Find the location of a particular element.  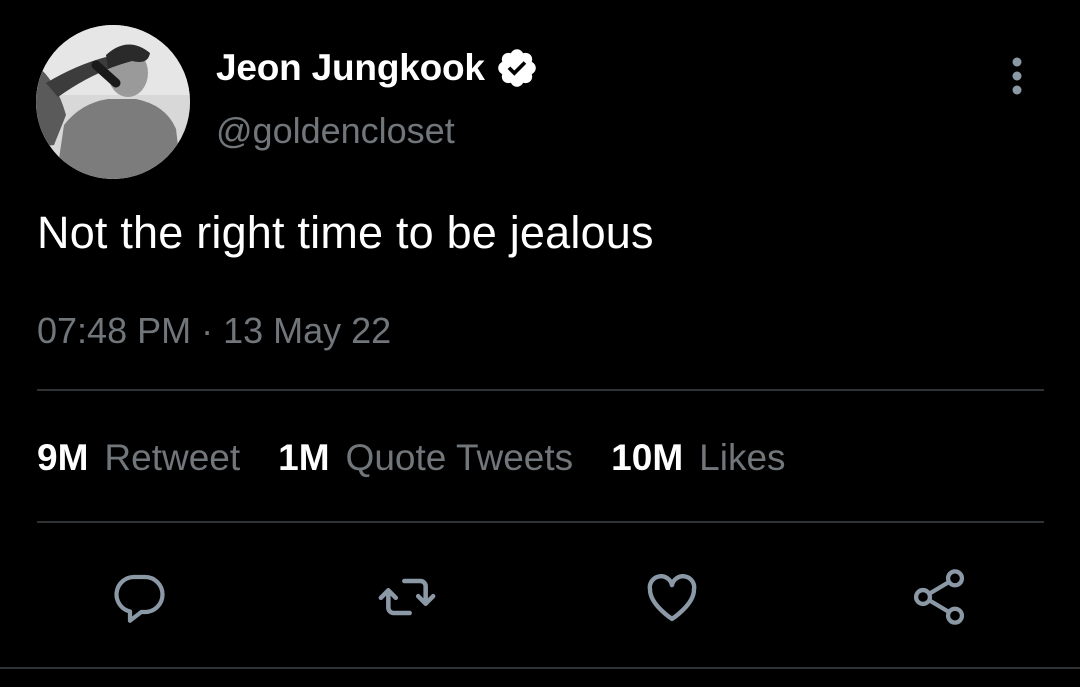

avatar is located at coordinates (113, 102).